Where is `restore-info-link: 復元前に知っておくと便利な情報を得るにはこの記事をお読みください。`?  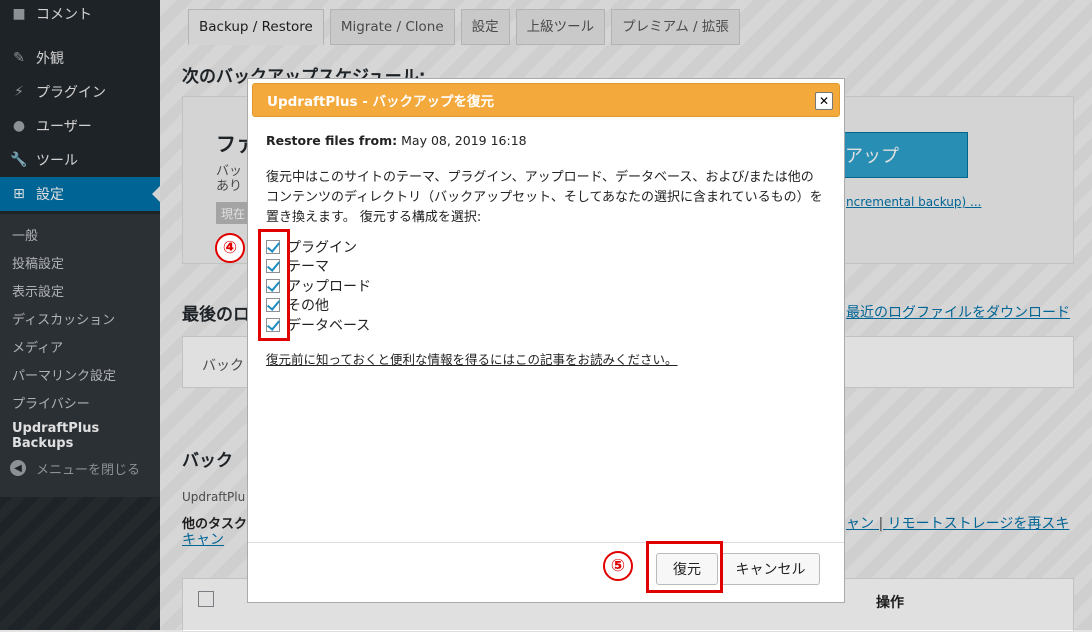 restore-info-link: 復元前に知っておくと便利な情報を得るにはこの記事をお読みください。 is located at coordinates (472, 358).